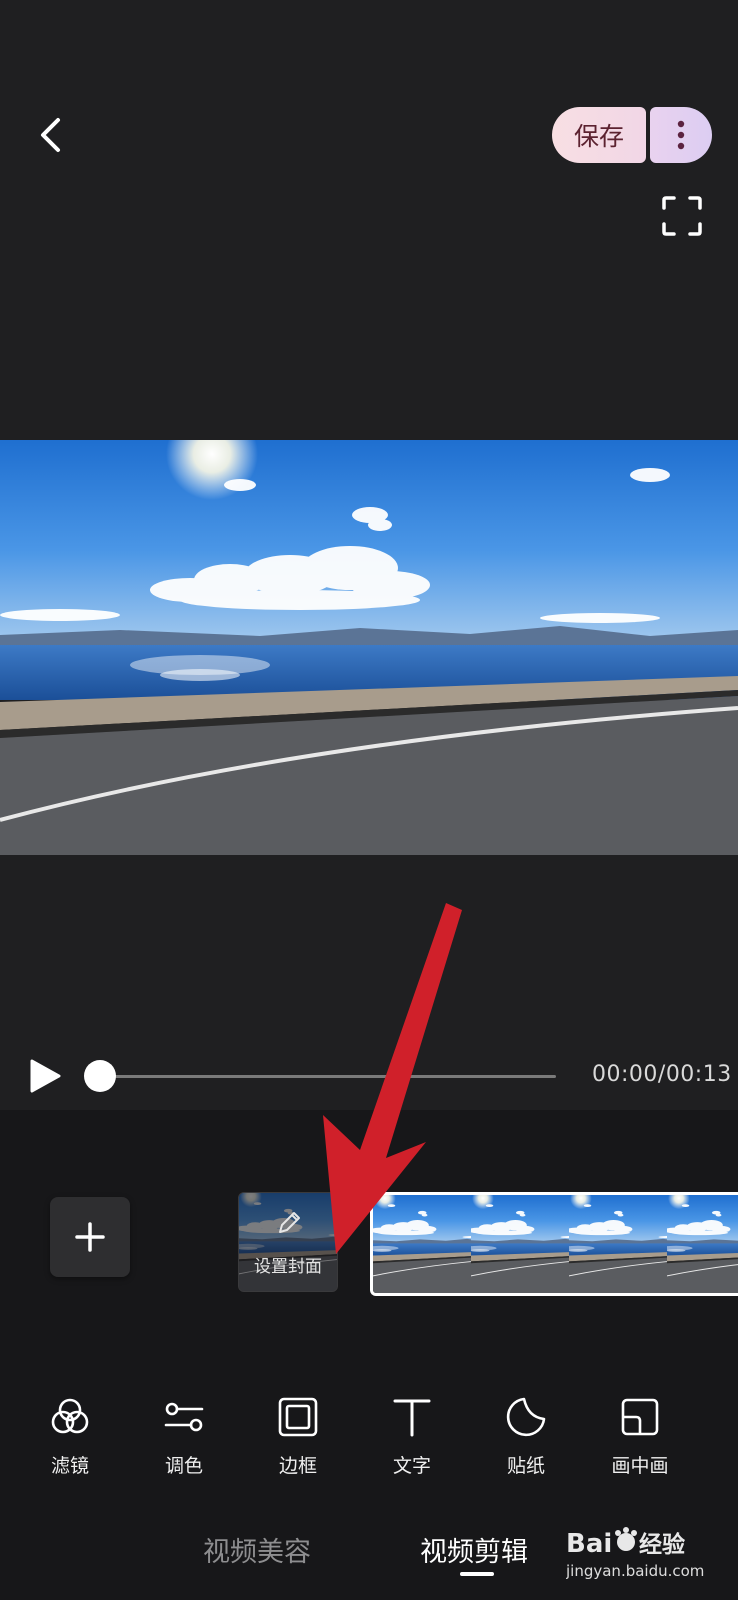  What do you see at coordinates (640, 1466) in the screenshot?
I see `tool-label: 画中画` at bounding box center [640, 1466].